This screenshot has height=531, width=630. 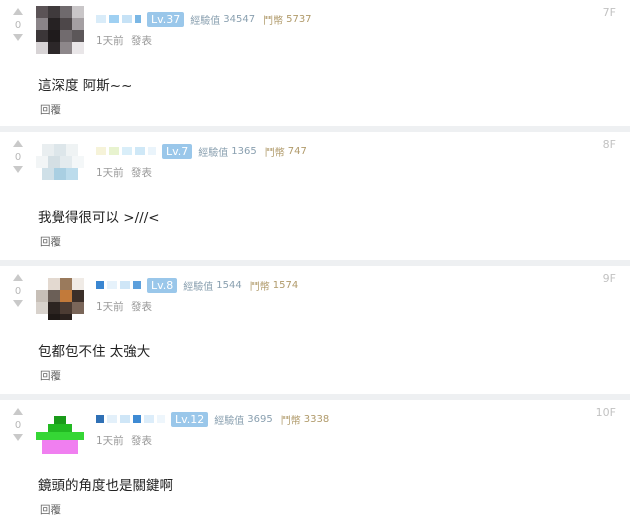 What do you see at coordinates (105, 486) in the screenshot?
I see `comment-text: 鏡頭的角度也是關鍵啊` at bounding box center [105, 486].